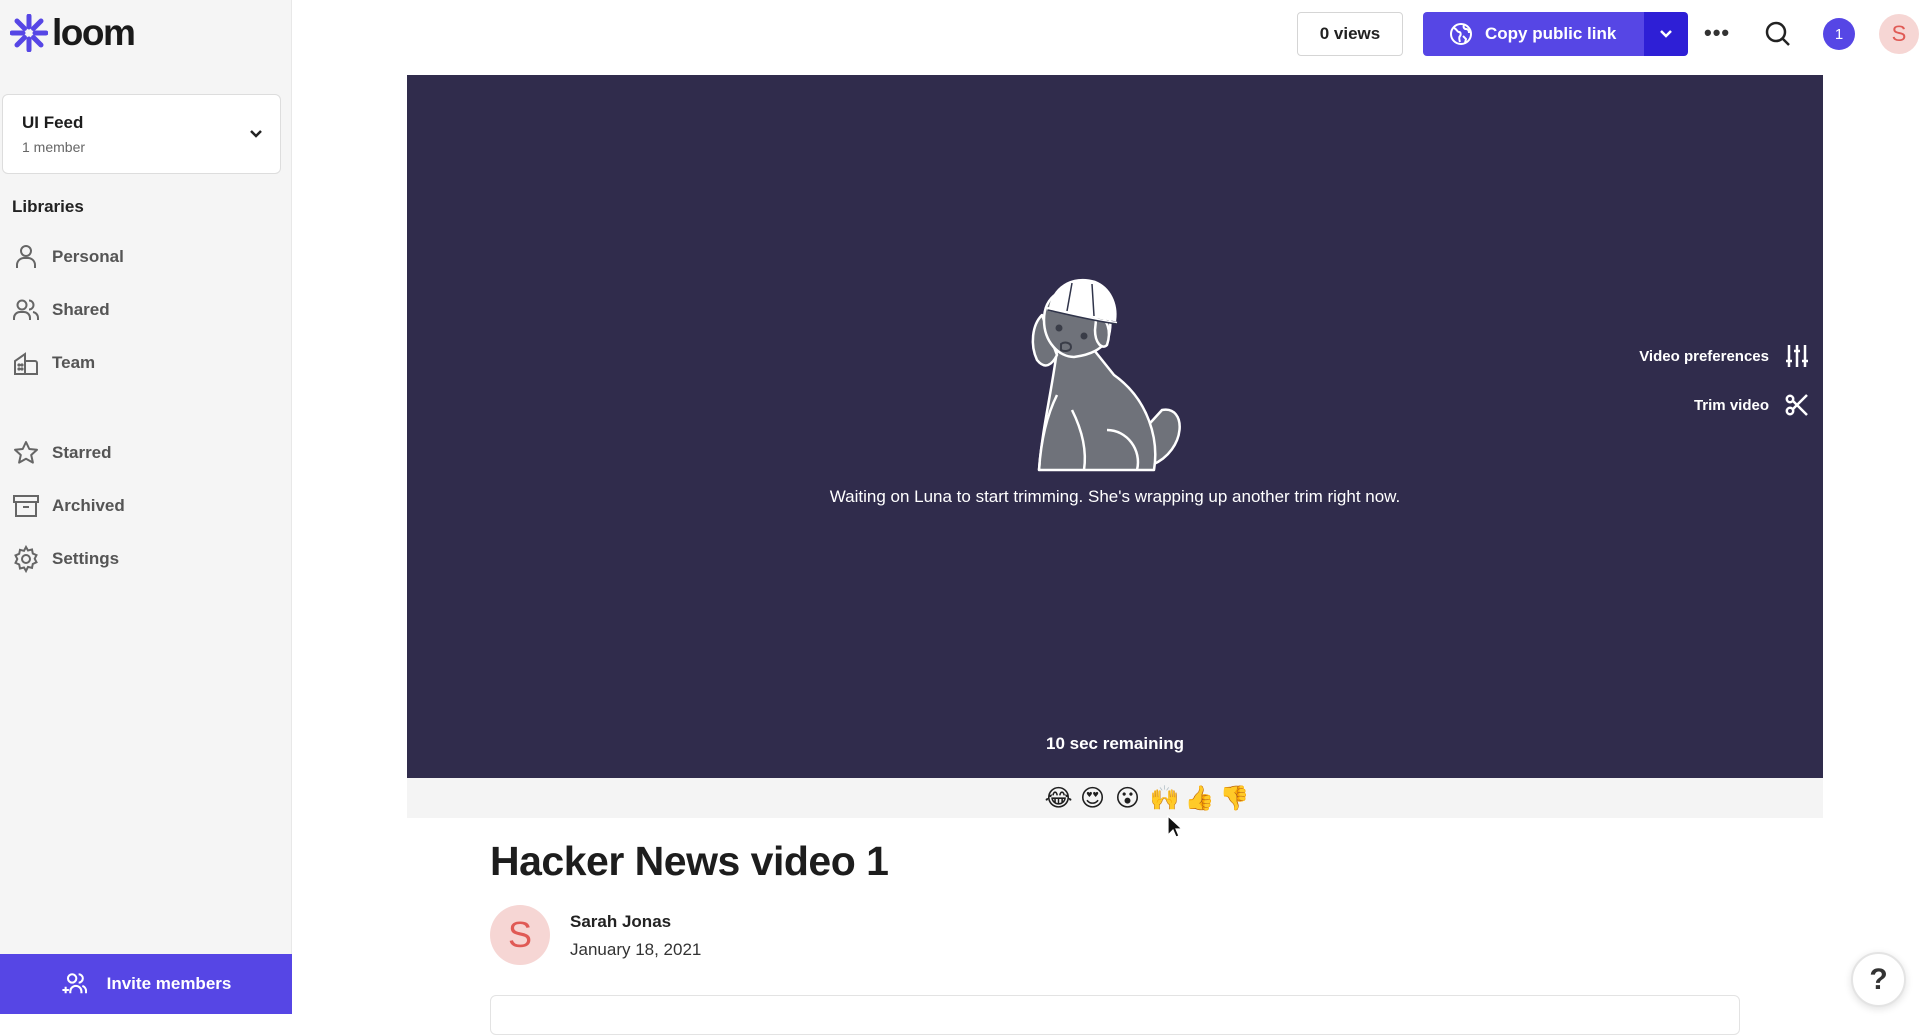  What do you see at coordinates (1059, 798) in the screenshot?
I see `reaction-laughing: 😂` at bounding box center [1059, 798].